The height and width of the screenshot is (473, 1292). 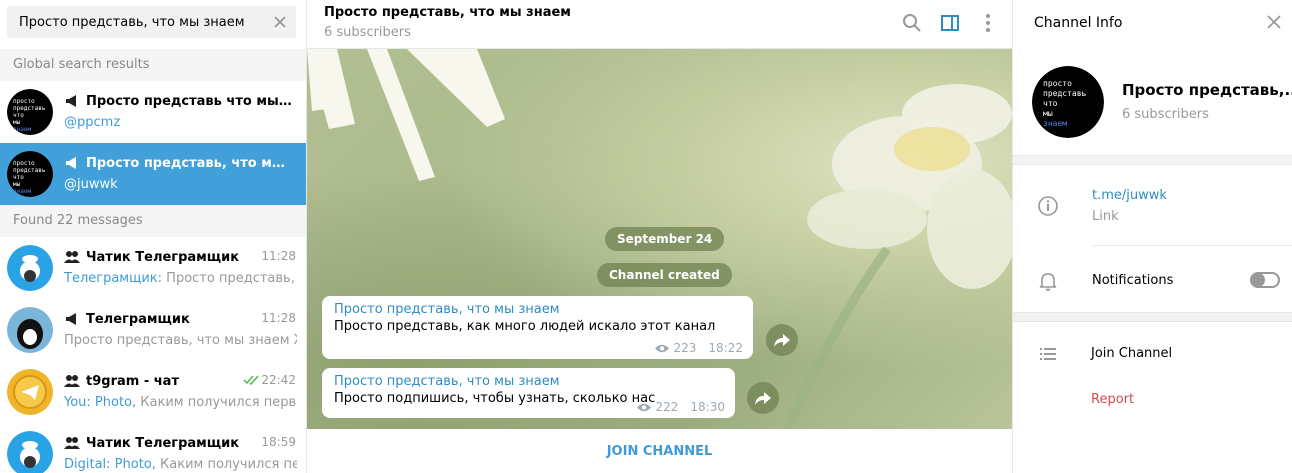 What do you see at coordinates (1048, 282) in the screenshot?
I see `bell-icon` at bounding box center [1048, 282].